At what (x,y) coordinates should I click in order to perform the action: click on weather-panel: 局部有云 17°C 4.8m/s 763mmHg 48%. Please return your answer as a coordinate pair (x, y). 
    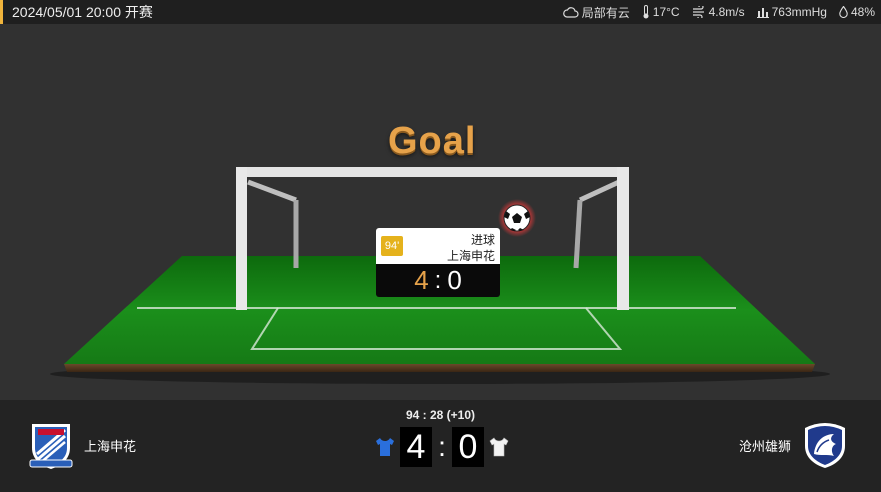
    Looking at the image, I should click on (718, 12).